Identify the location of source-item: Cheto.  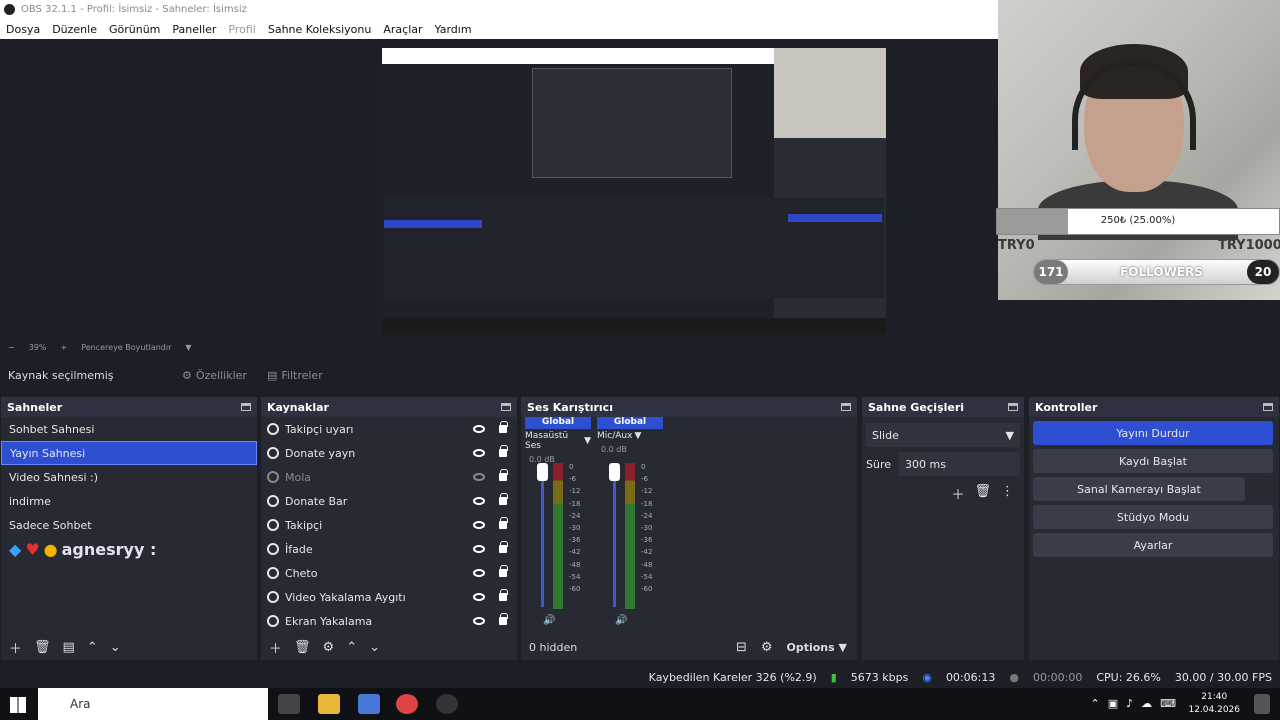
(389, 573).